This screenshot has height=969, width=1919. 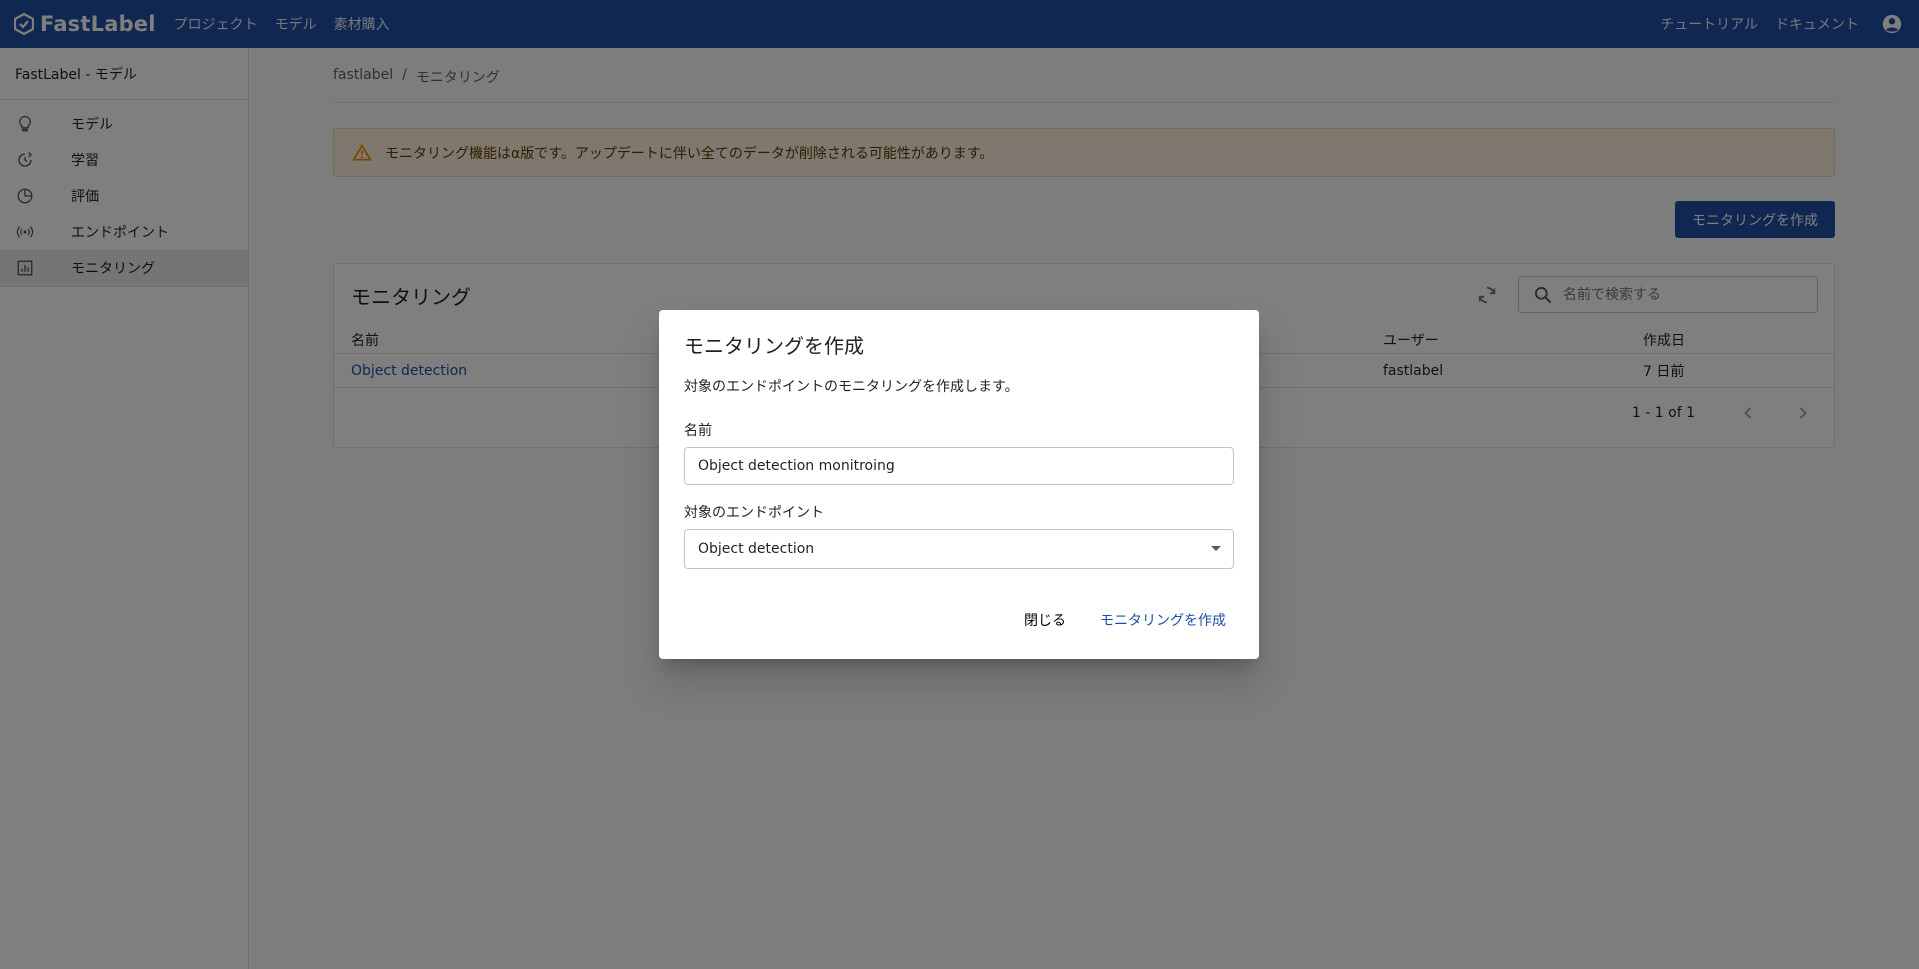 What do you see at coordinates (851, 387) in the screenshot?
I see `dialog-description: 対象のエンドポイントのモニタリングを作成します。` at bounding box center [851, 387].